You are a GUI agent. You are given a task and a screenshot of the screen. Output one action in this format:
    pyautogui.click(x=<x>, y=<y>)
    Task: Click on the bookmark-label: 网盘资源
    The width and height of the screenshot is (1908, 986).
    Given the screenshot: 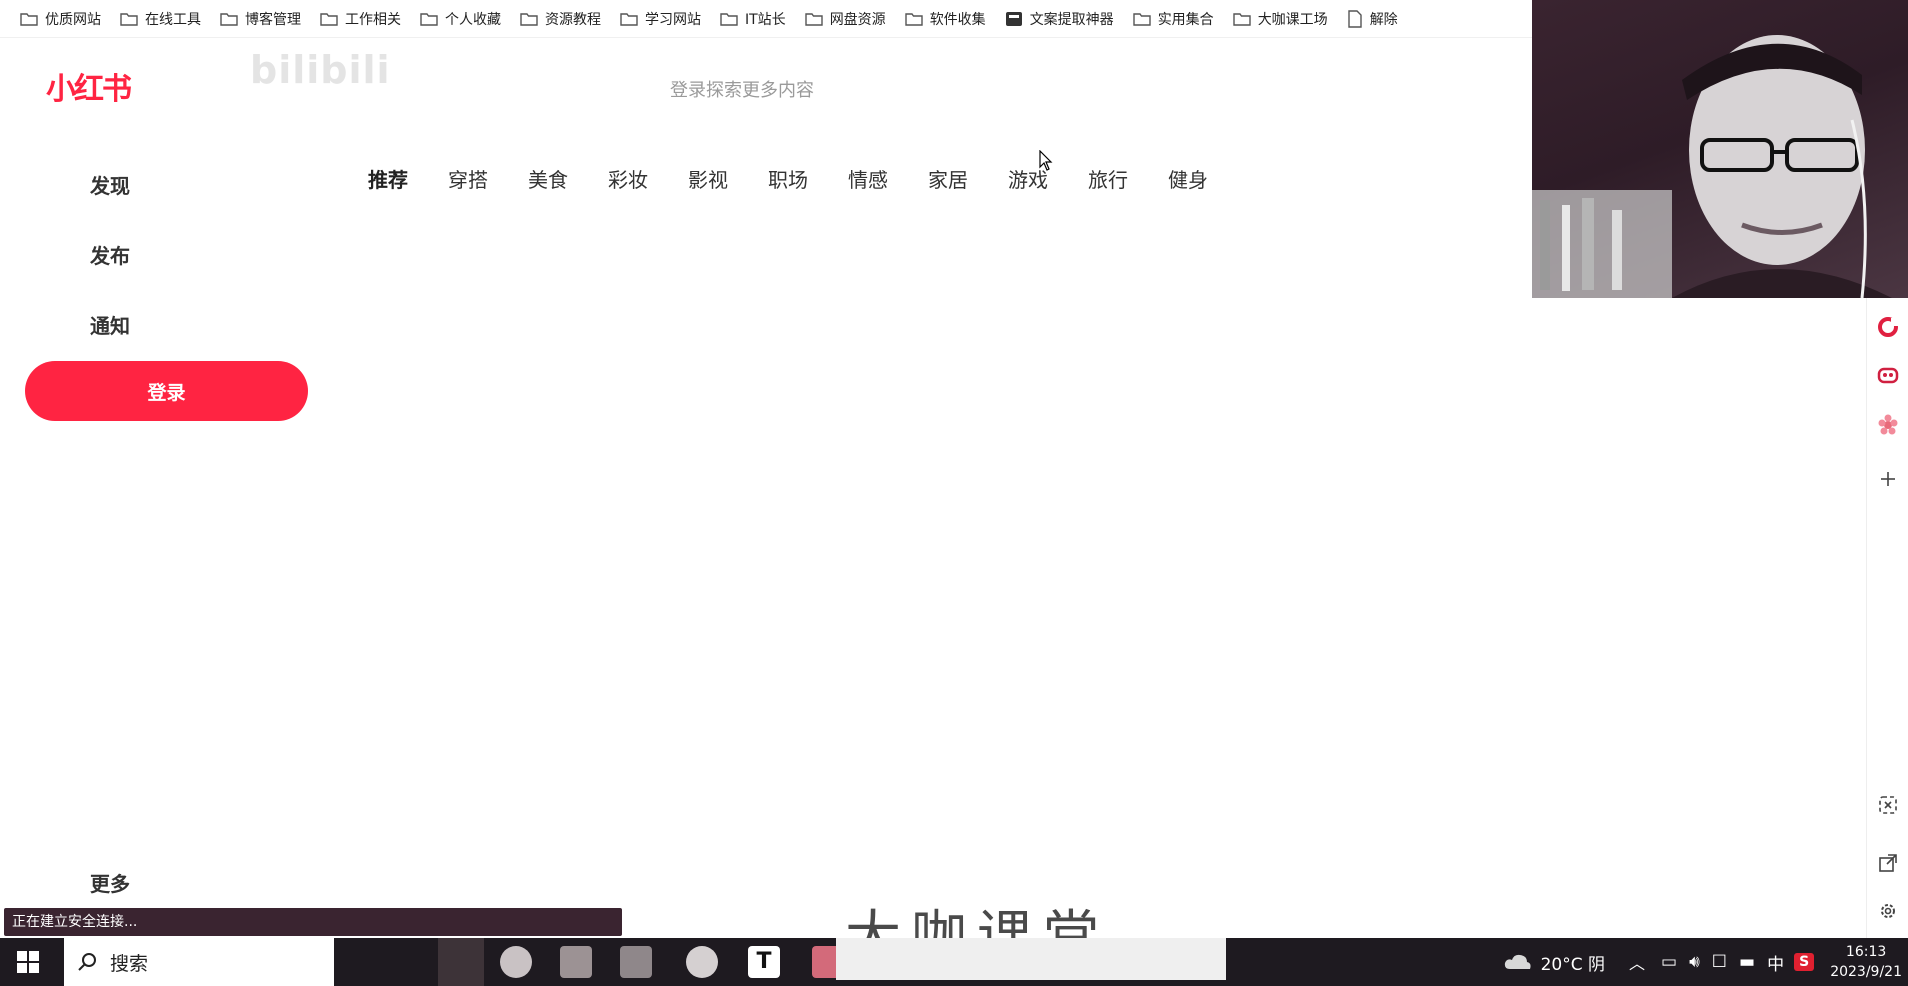 What is the action you would take?
    pyautogui.click(x=857, y=19)
    